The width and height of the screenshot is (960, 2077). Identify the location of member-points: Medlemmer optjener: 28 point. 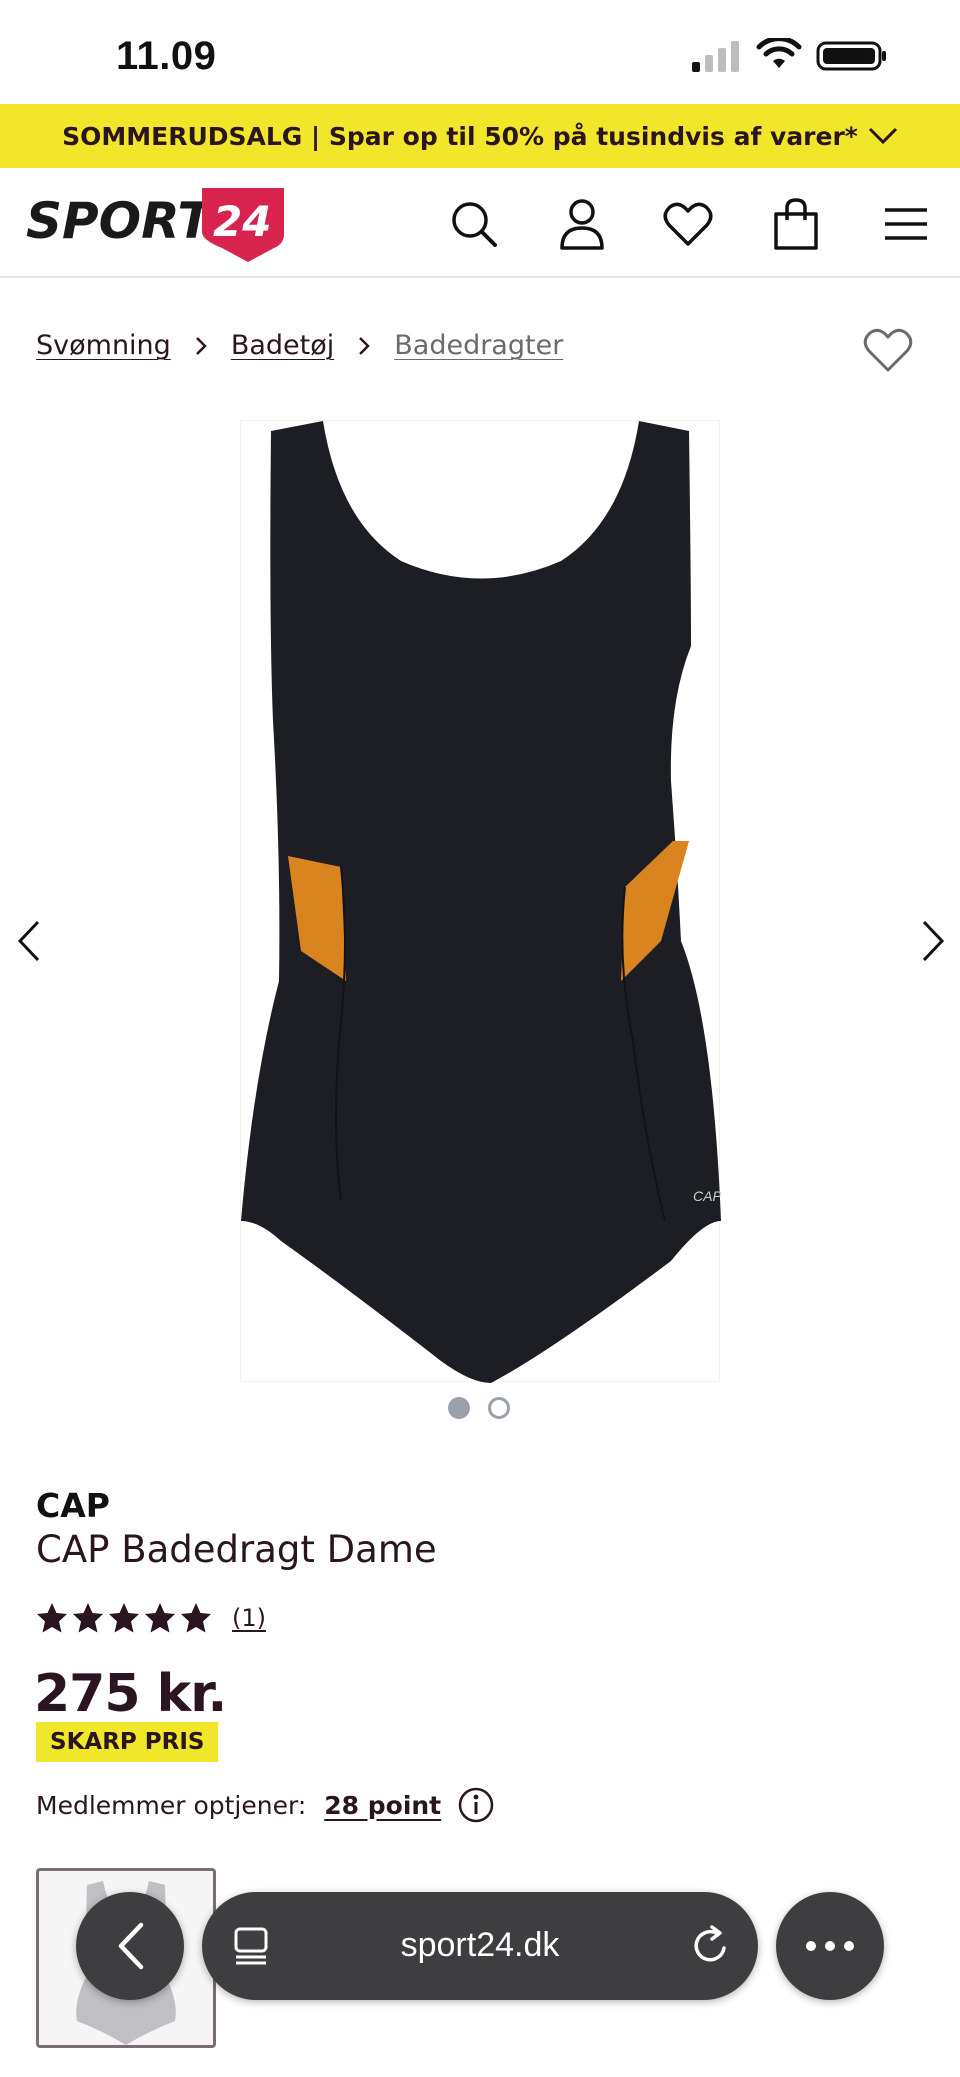
(265, 1805).